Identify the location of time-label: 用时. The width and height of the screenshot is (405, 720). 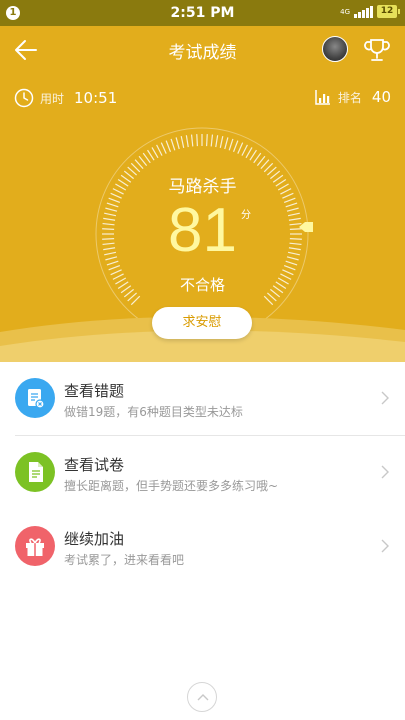
(52, 98).